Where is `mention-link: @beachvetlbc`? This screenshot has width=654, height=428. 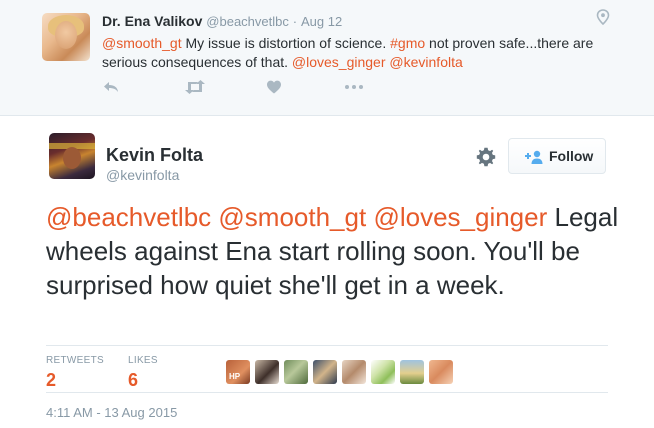
mention-link: @beachvetlbc is located at coordinates (128, 217).